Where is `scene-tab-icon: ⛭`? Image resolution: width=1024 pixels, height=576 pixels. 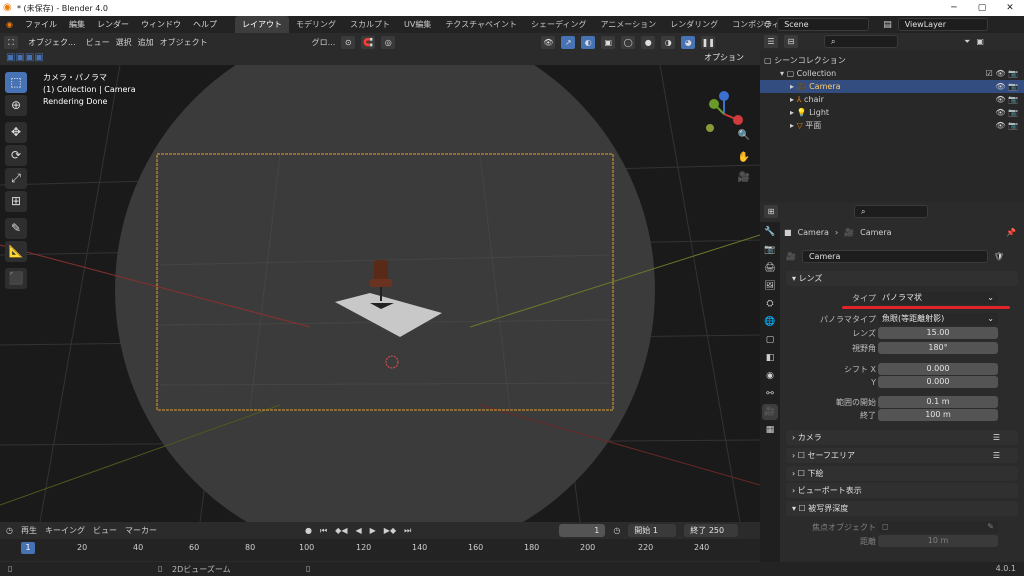 scene-tab-icon: ⛭ is located at coordinates (770, 304).